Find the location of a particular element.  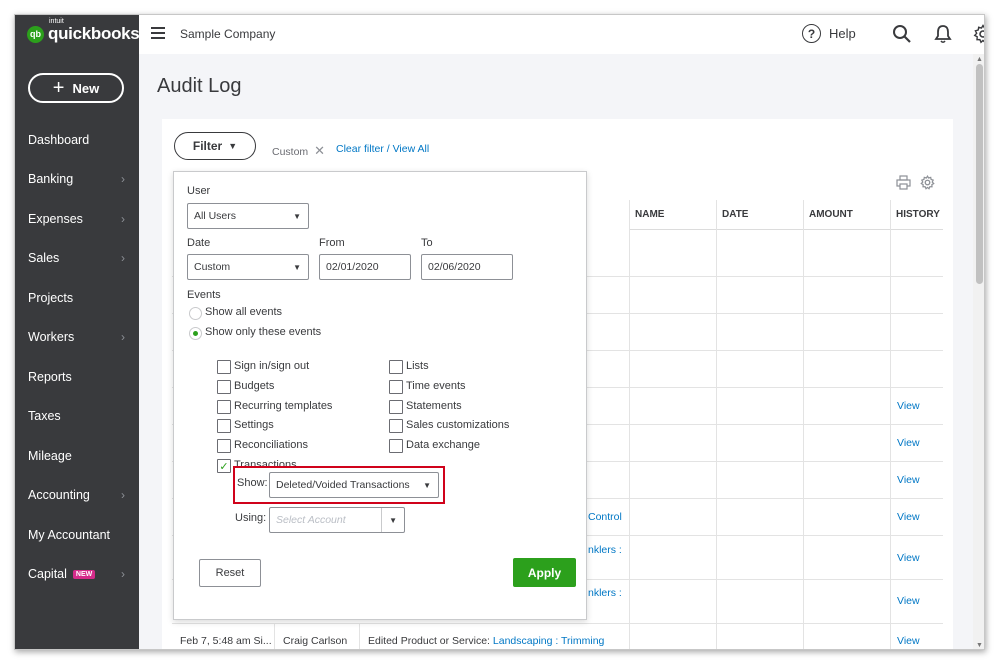

table-settings-icon is located at coordinates (927, 182).